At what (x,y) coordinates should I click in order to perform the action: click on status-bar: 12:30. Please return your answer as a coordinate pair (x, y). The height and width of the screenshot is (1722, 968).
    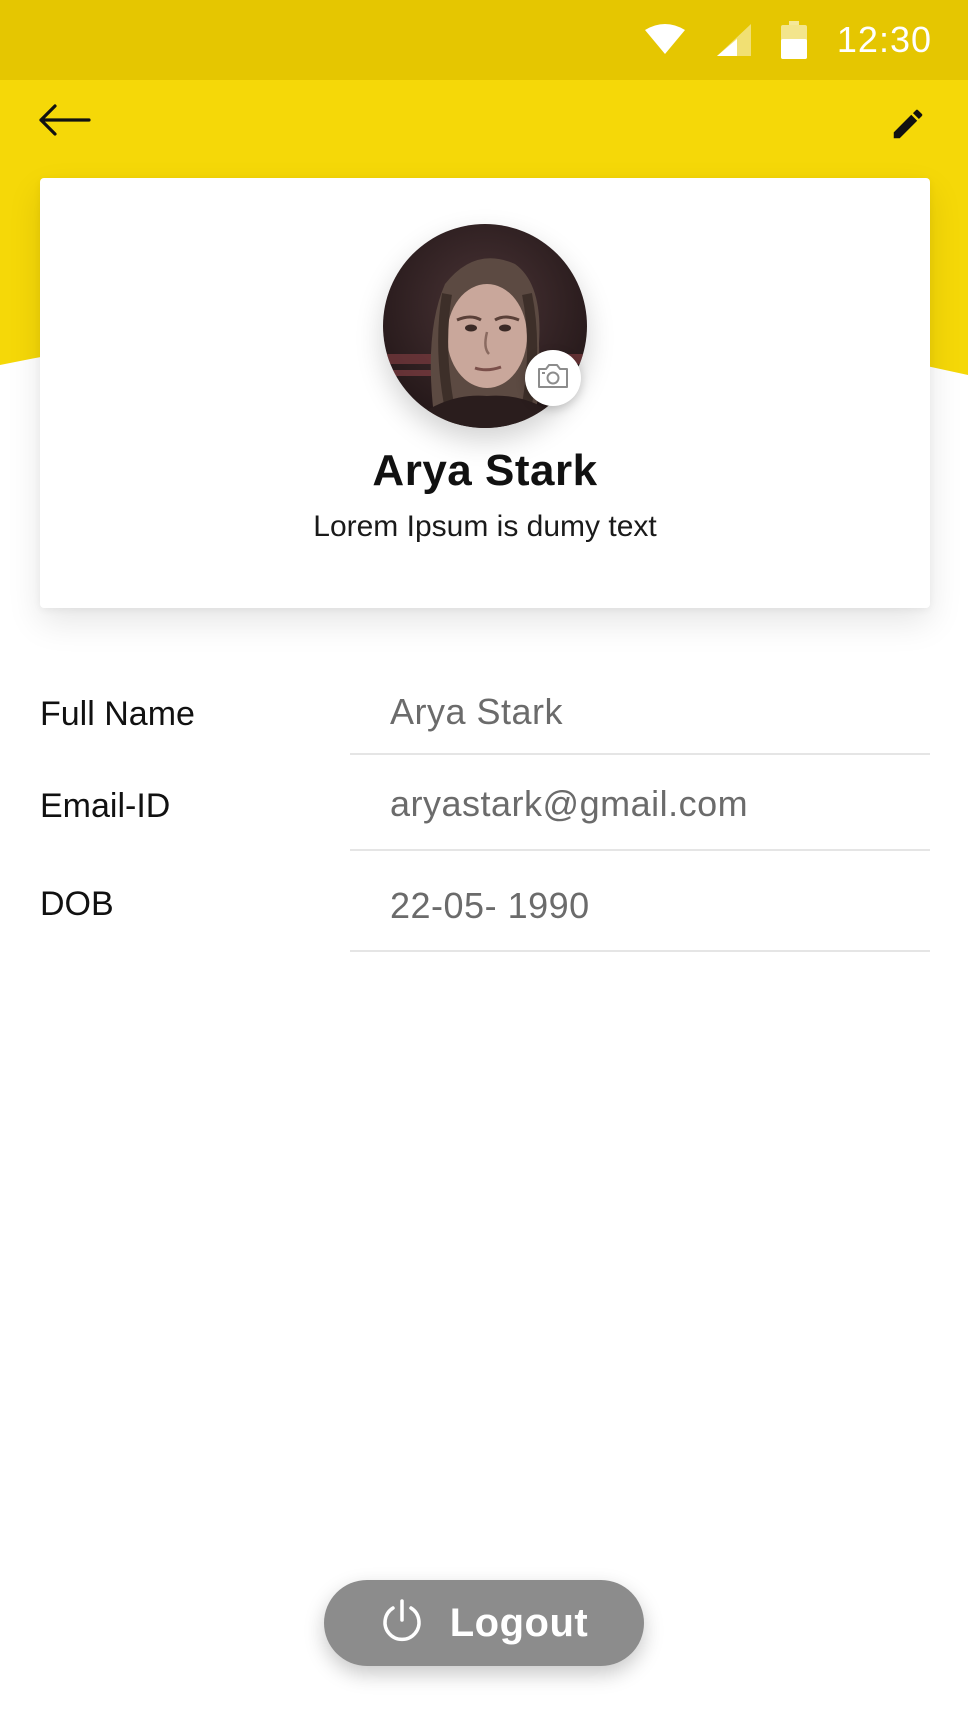
    Looking at the image, I should click on (484, 40).